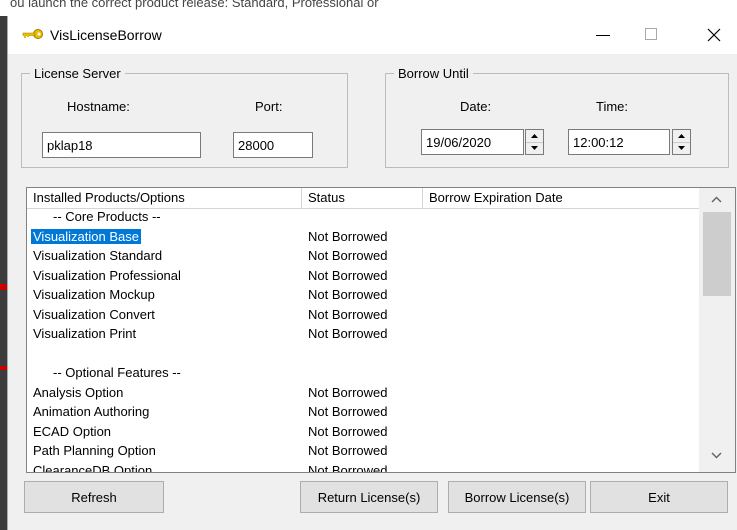  I want to click on title-bar: VisLicenseBorrow, so click(372, 35).